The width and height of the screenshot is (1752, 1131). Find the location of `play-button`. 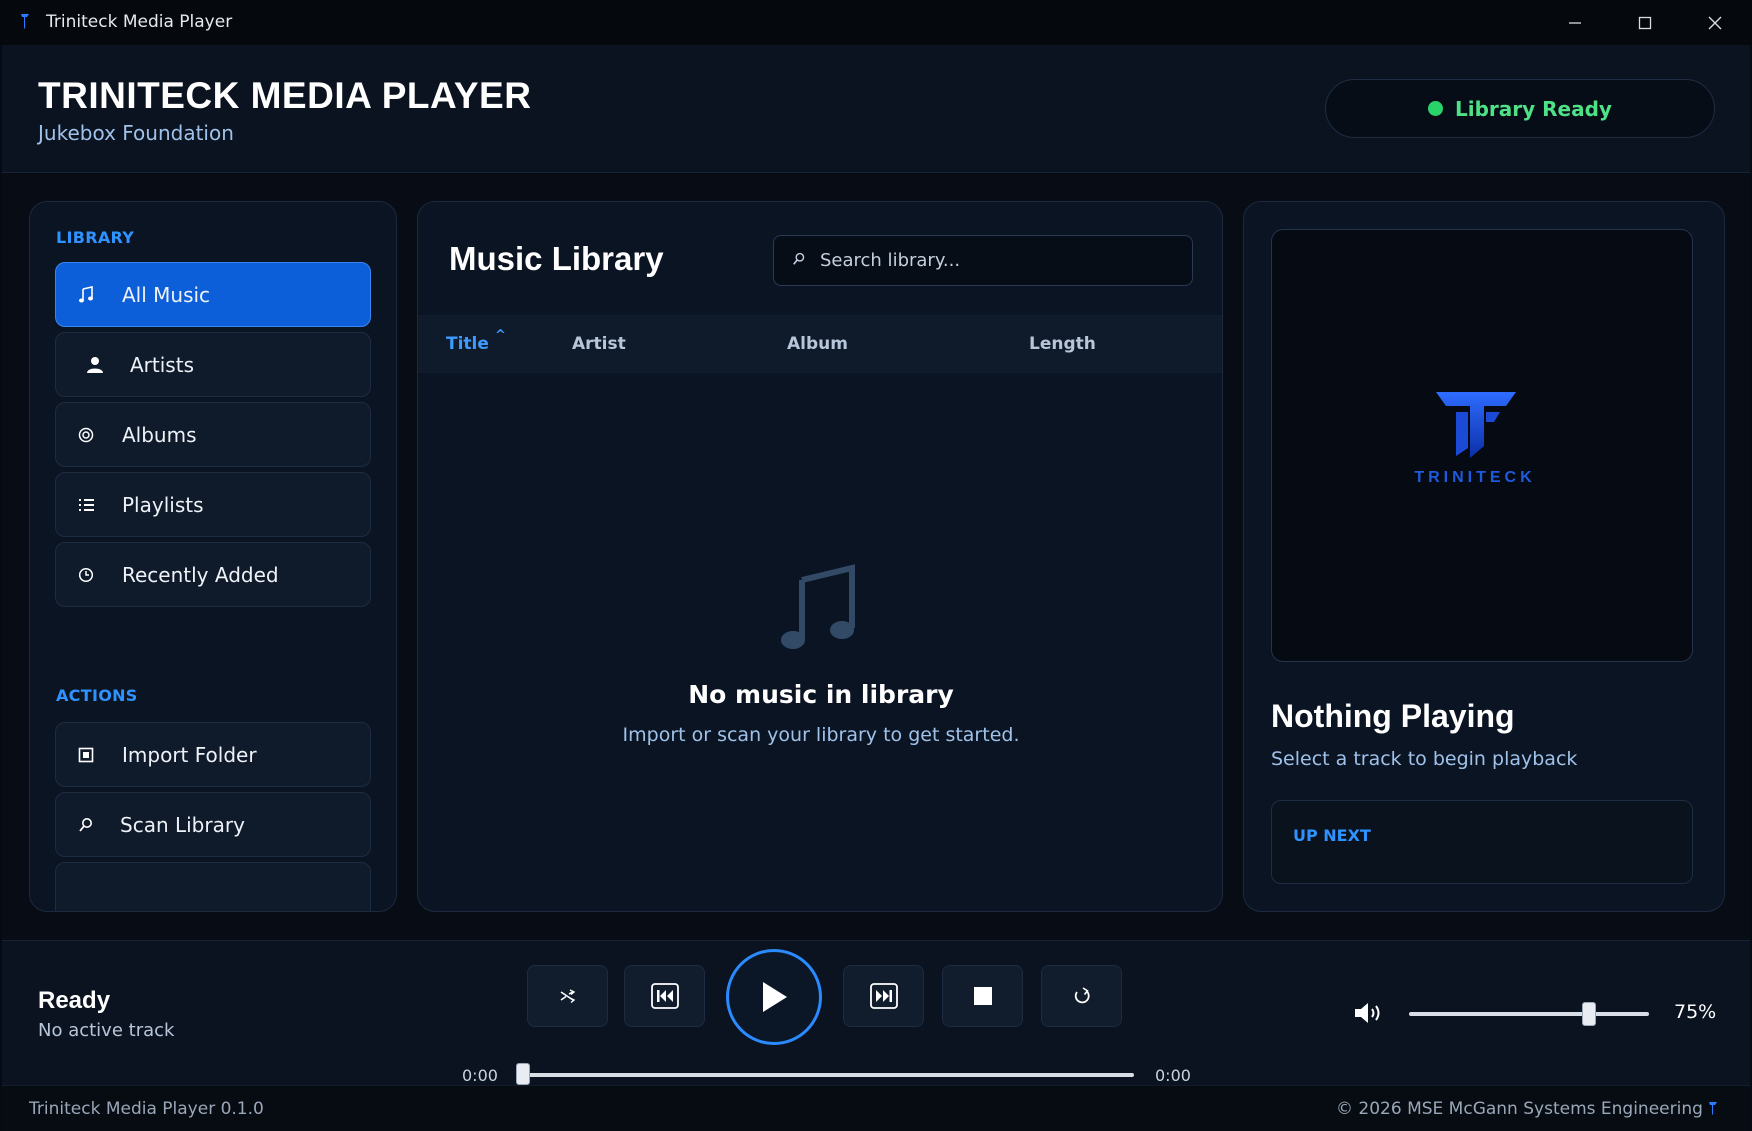

play-button is located at coordinates (774, 997).